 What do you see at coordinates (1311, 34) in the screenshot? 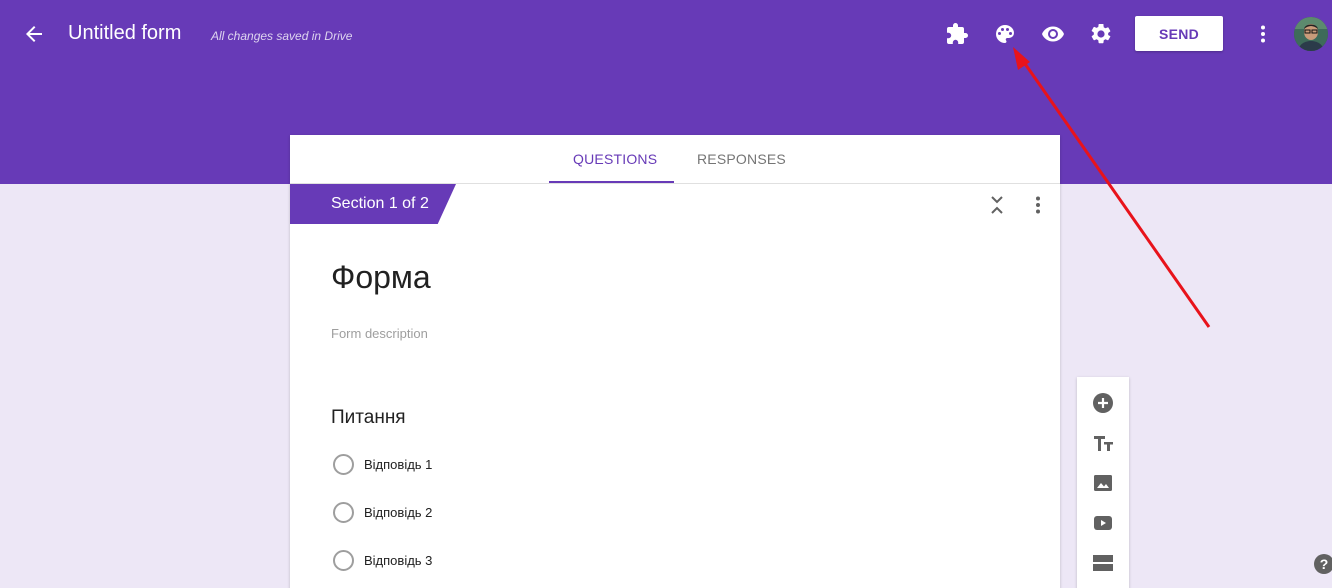
I see `avatar` at bounding box center [1311, 34].